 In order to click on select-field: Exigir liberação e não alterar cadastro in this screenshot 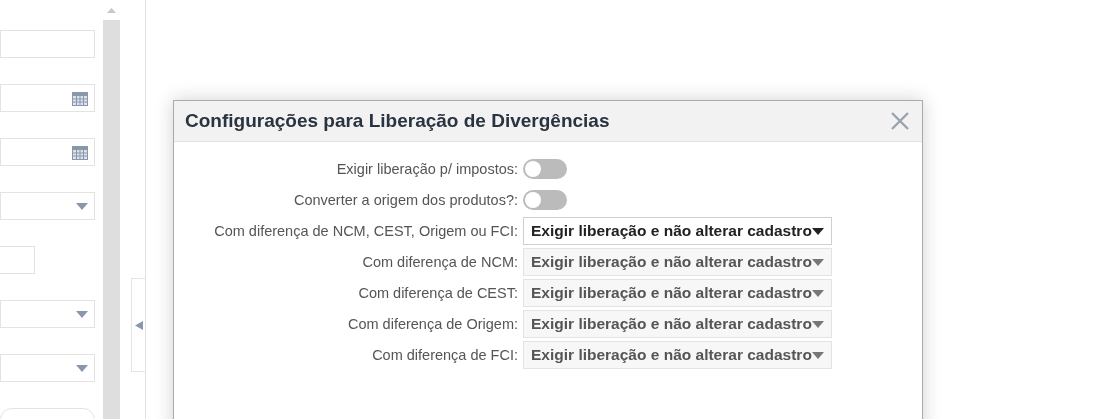, I will do `click(677, 231)`.